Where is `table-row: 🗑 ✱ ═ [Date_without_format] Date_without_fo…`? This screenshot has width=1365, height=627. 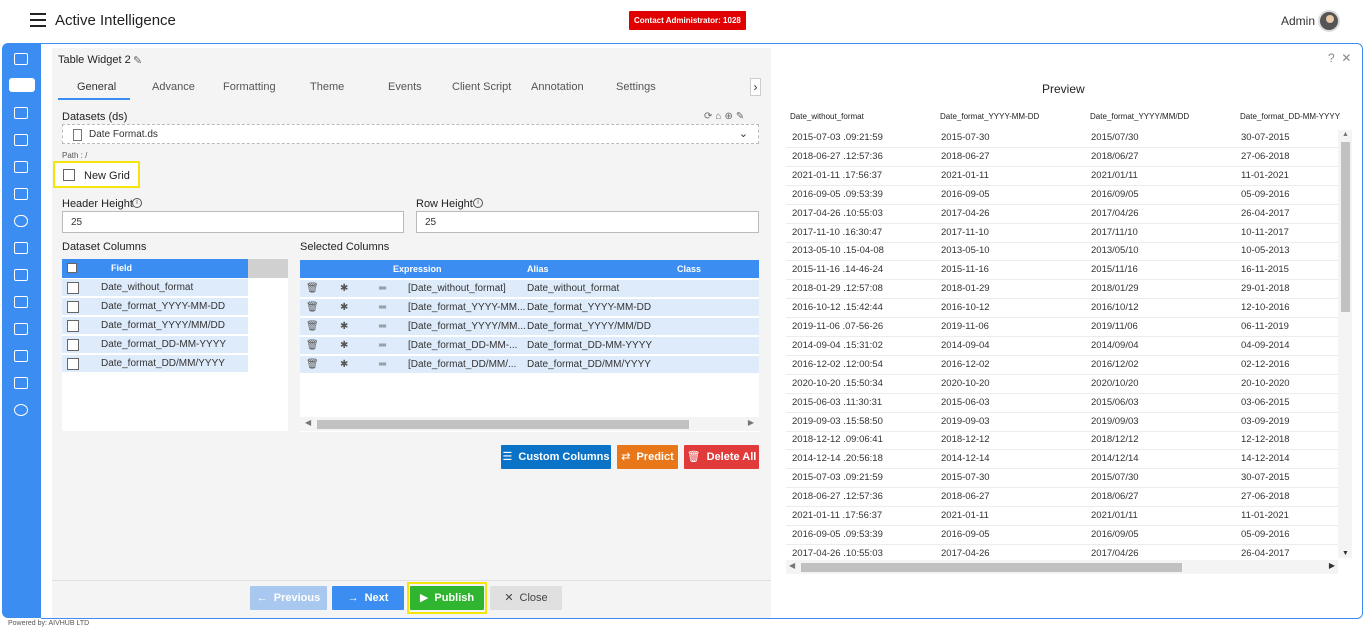
table-row: 🗑 ✱ ═ [Date_without_format] Date_without_fo… is located at coordinates (529, 289).